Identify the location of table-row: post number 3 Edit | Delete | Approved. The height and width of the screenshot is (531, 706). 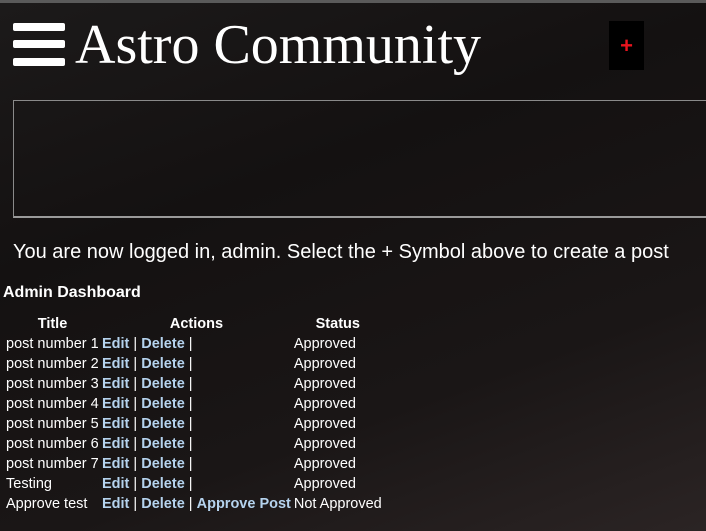
(192, 384).